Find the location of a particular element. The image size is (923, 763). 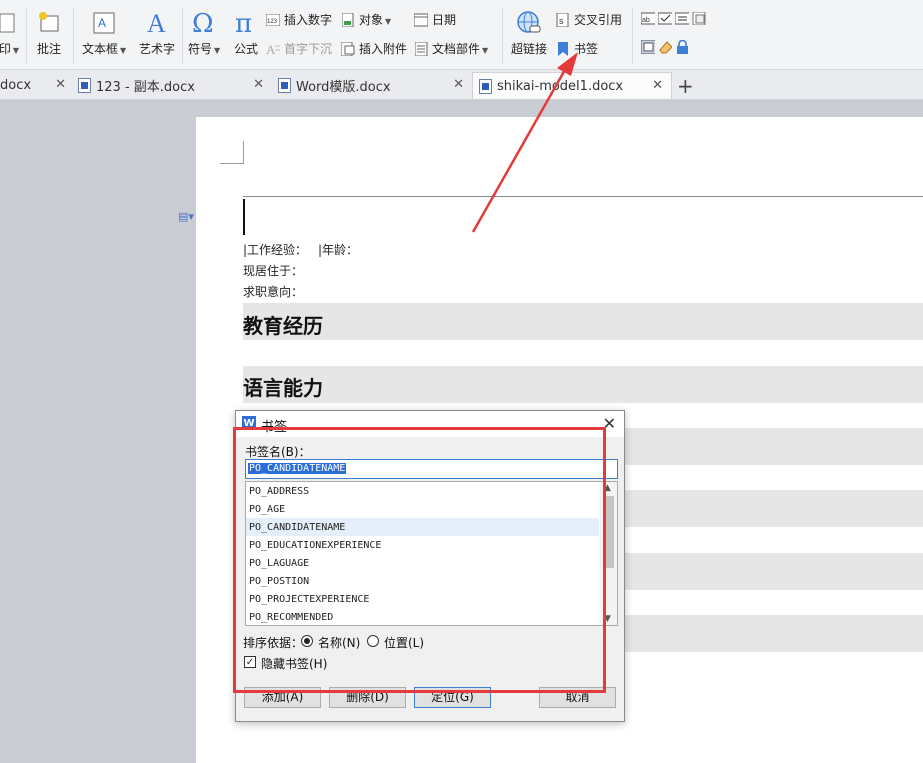

checkbox-field-icon is located at coordinates (665, 18).